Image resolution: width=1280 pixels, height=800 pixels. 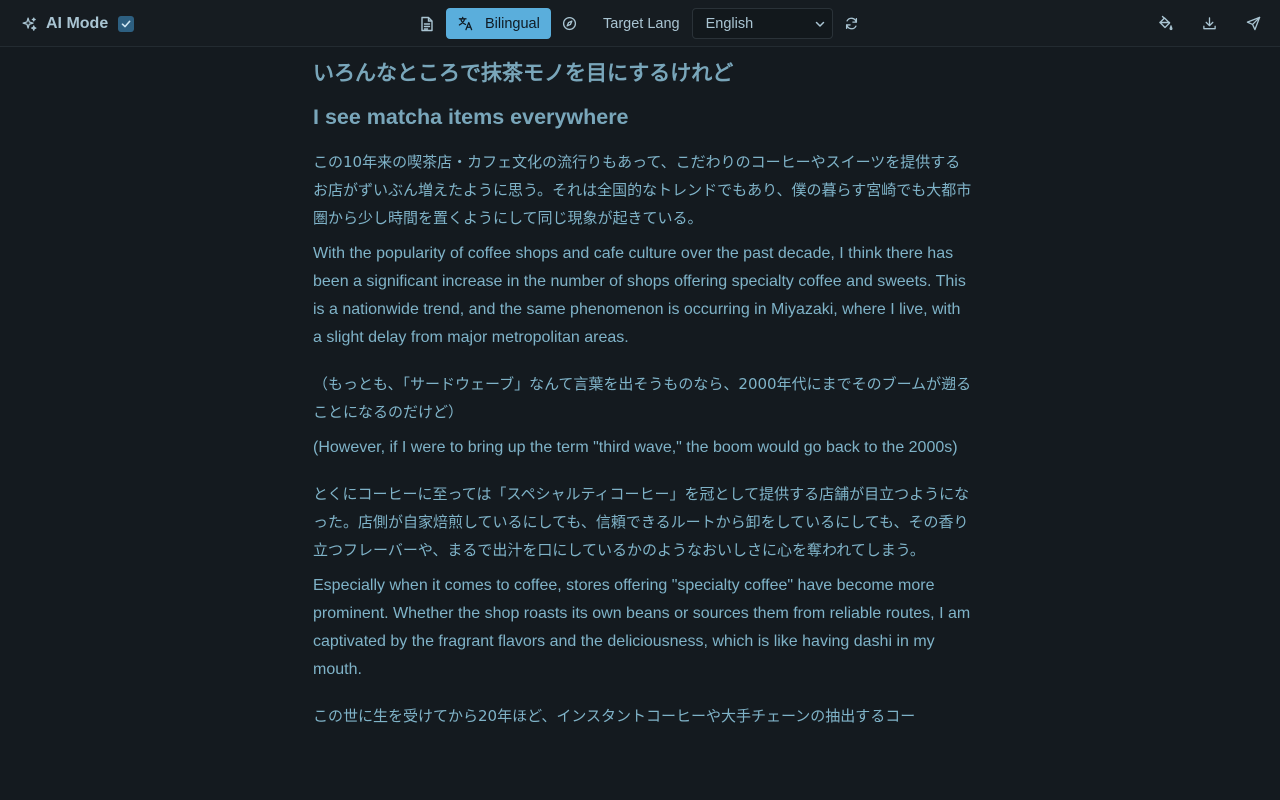 I want to click on toolbar-actions, so click(x=1209, y=23).